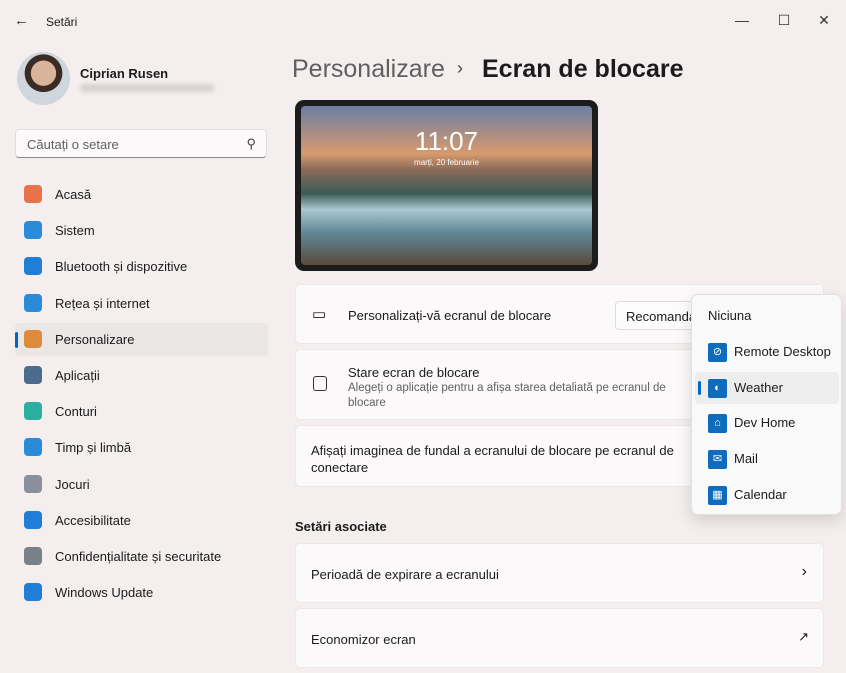 The image size is (846, 673). Describe the element at coordinates (363, 639) in the screenshot. I see `link-label: Economizor ecran` at that location.